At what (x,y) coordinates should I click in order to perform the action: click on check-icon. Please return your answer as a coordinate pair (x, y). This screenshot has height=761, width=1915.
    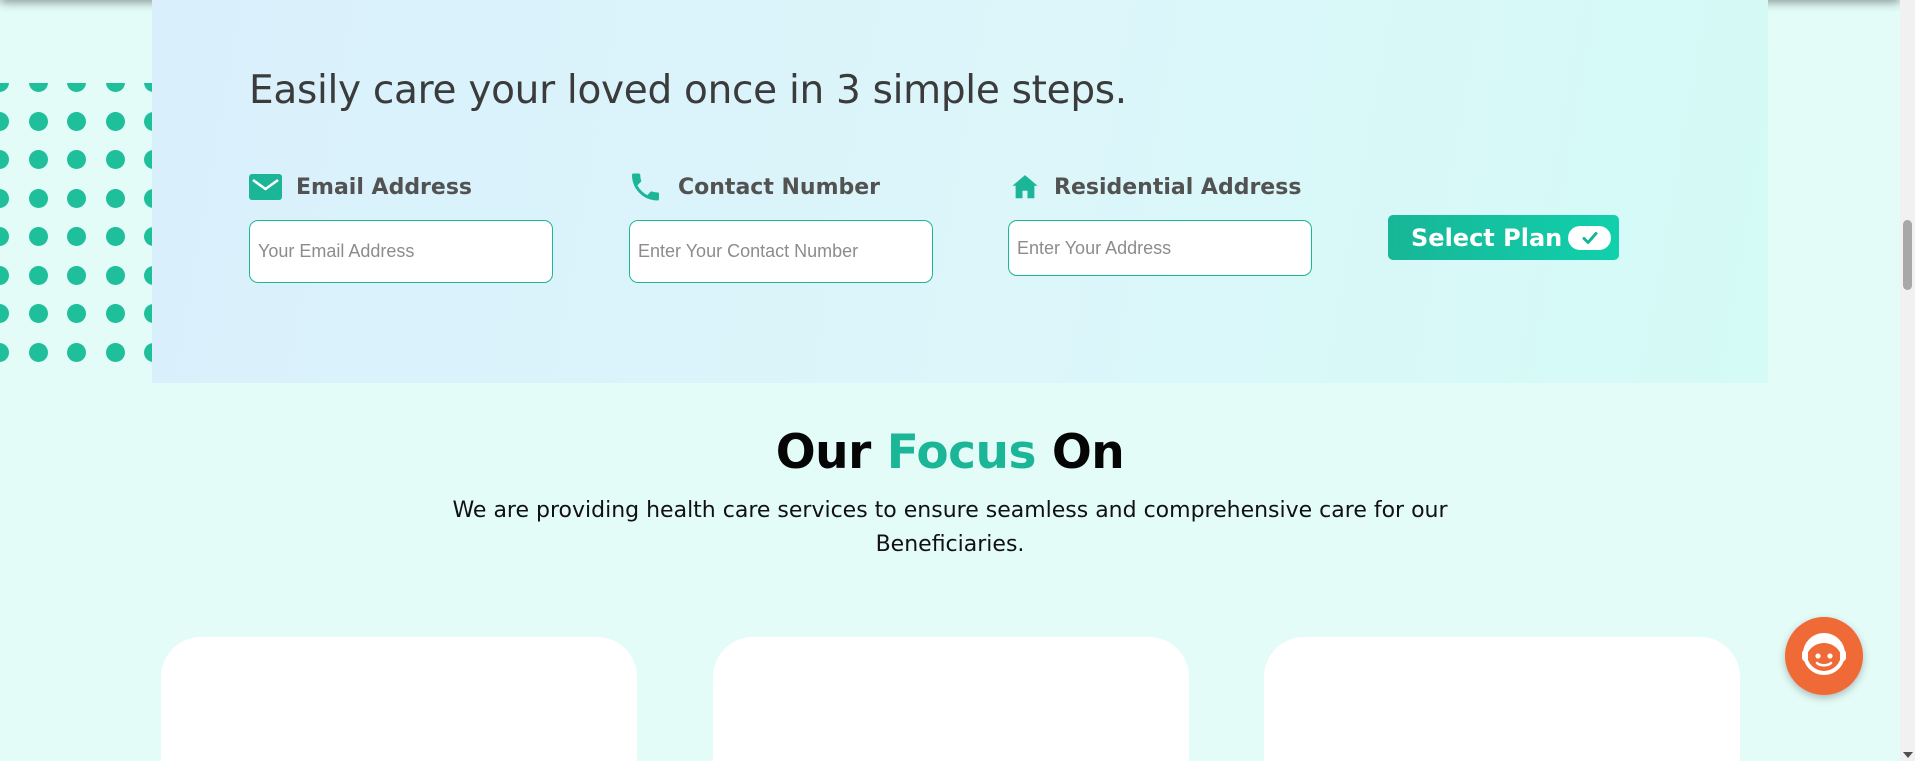
    Looking at the image, I should click on (1590, 237).